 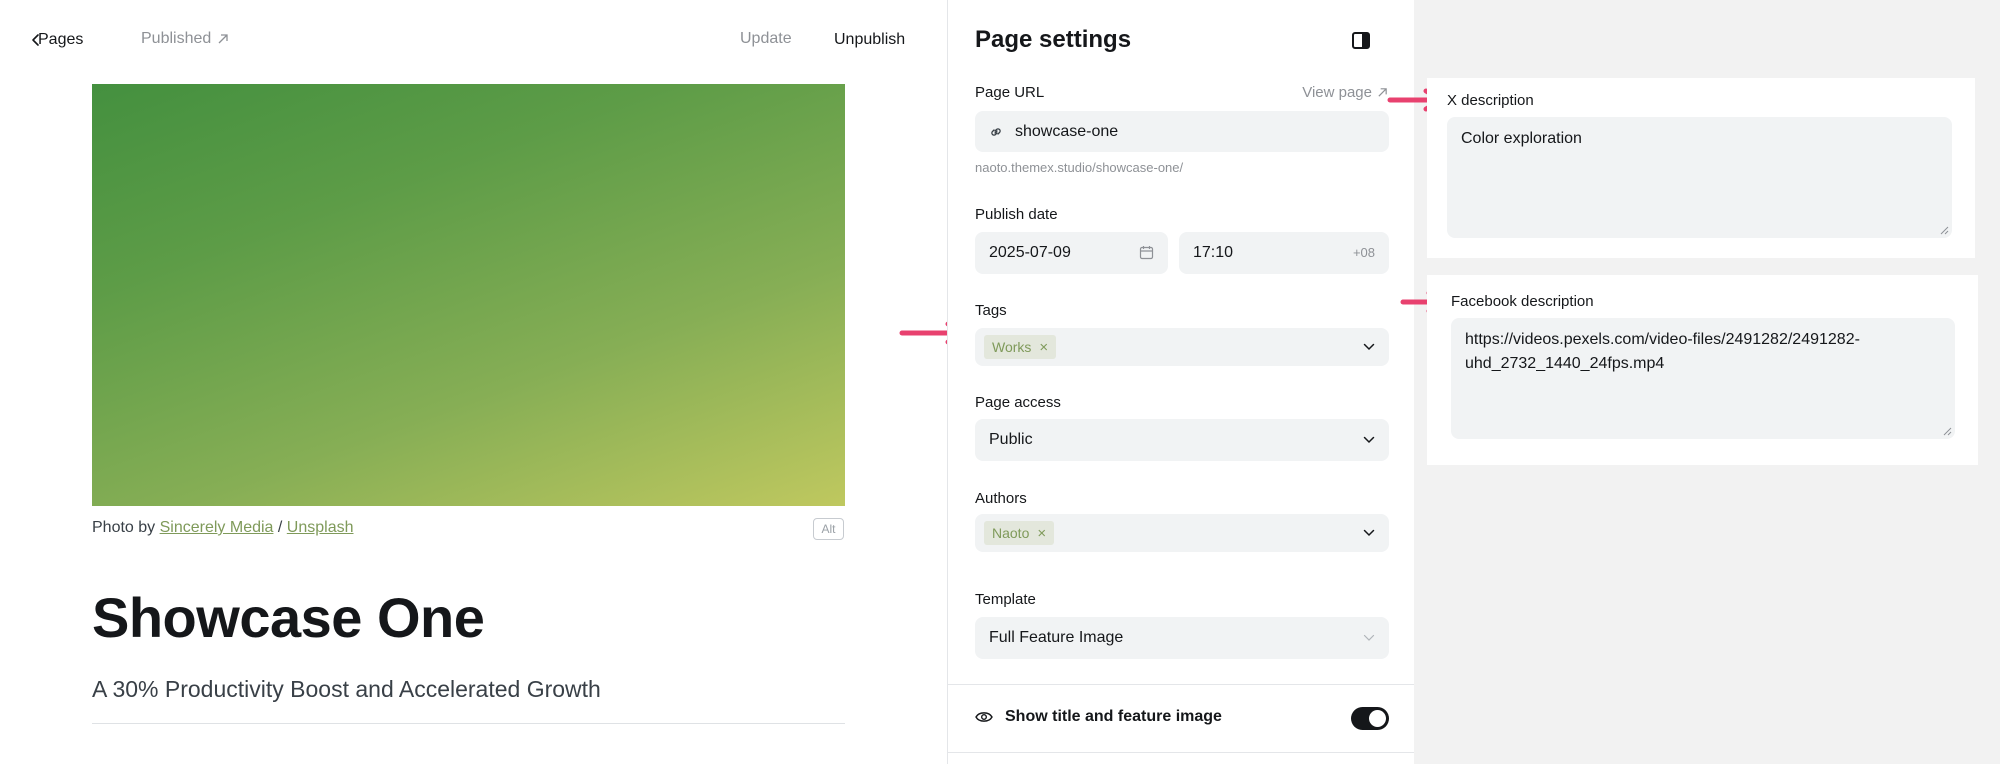 I want to click on show-title-label: Show title and feature image, so click(x=1113, y=716).